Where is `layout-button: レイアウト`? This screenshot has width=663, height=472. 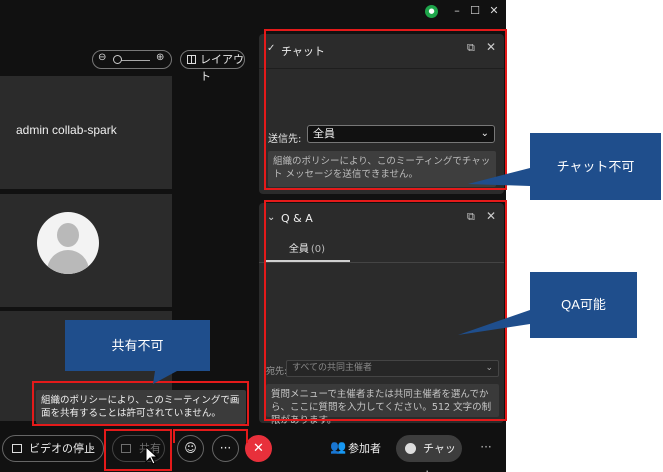 layout-button: レイアウト is located at coordinates (212, 66).